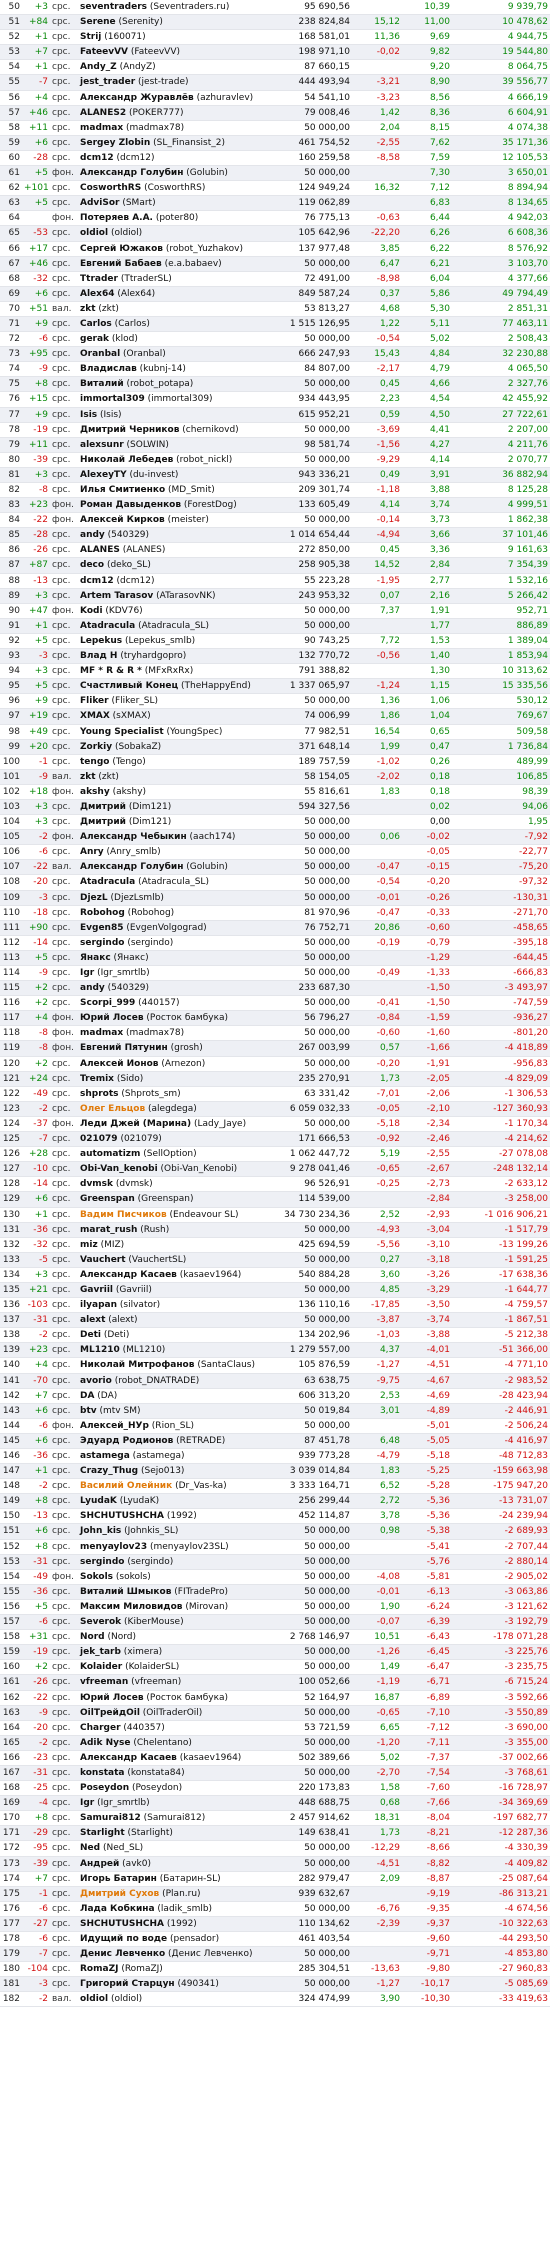 The height and width of the screenshot is (2259, 550). I want to click on participant-name-link: akshy, so click(95, 792).